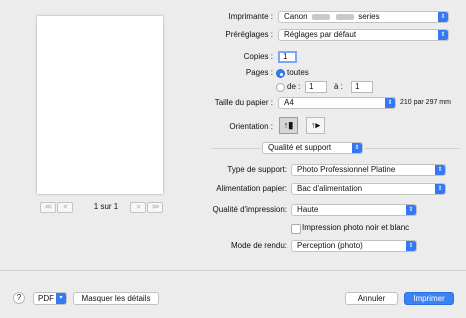  What do you see at coordinates (354, 210) in the screenshot?
I see `print-quality-select: Haute ⇕` at bounding box center [354, 210].